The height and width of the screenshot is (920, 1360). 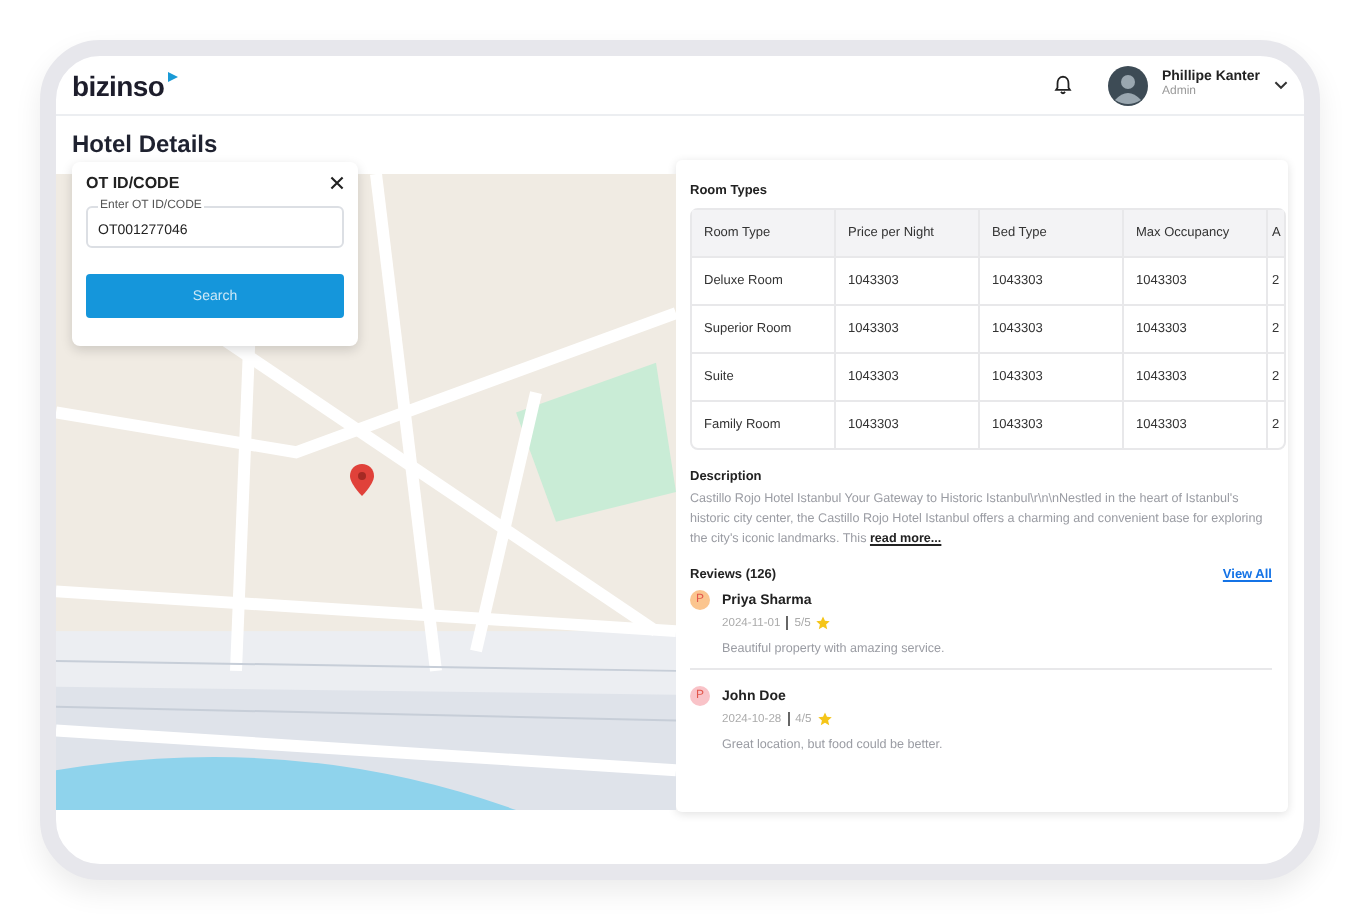 What do you see at coordinates (1281, 85) in the screenshot?
I see `chevron-down-icon` at bounding box center [1281, 85].